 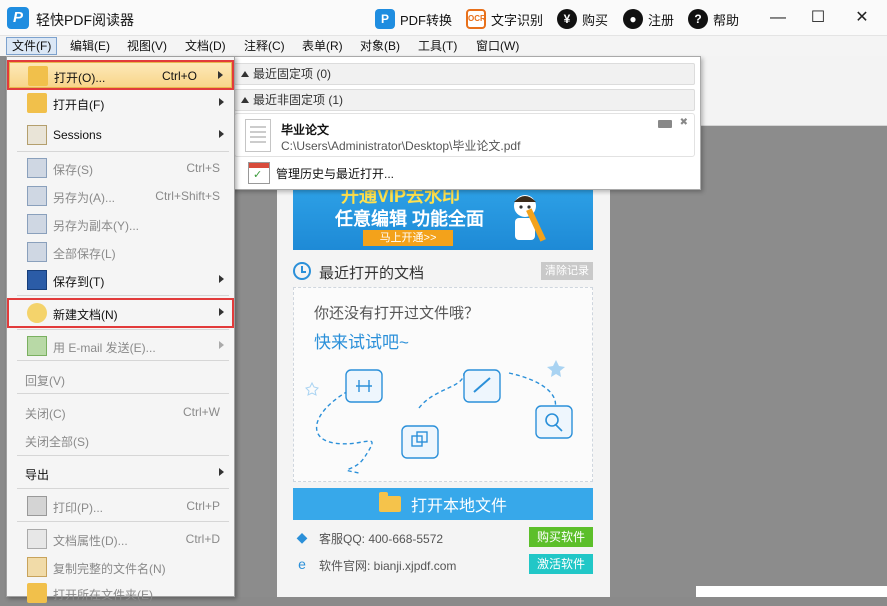 What do you see at coordinates (439, 417) in the screenshot?
I see `empty-illustration-icon` at bounding box center [439, 417].